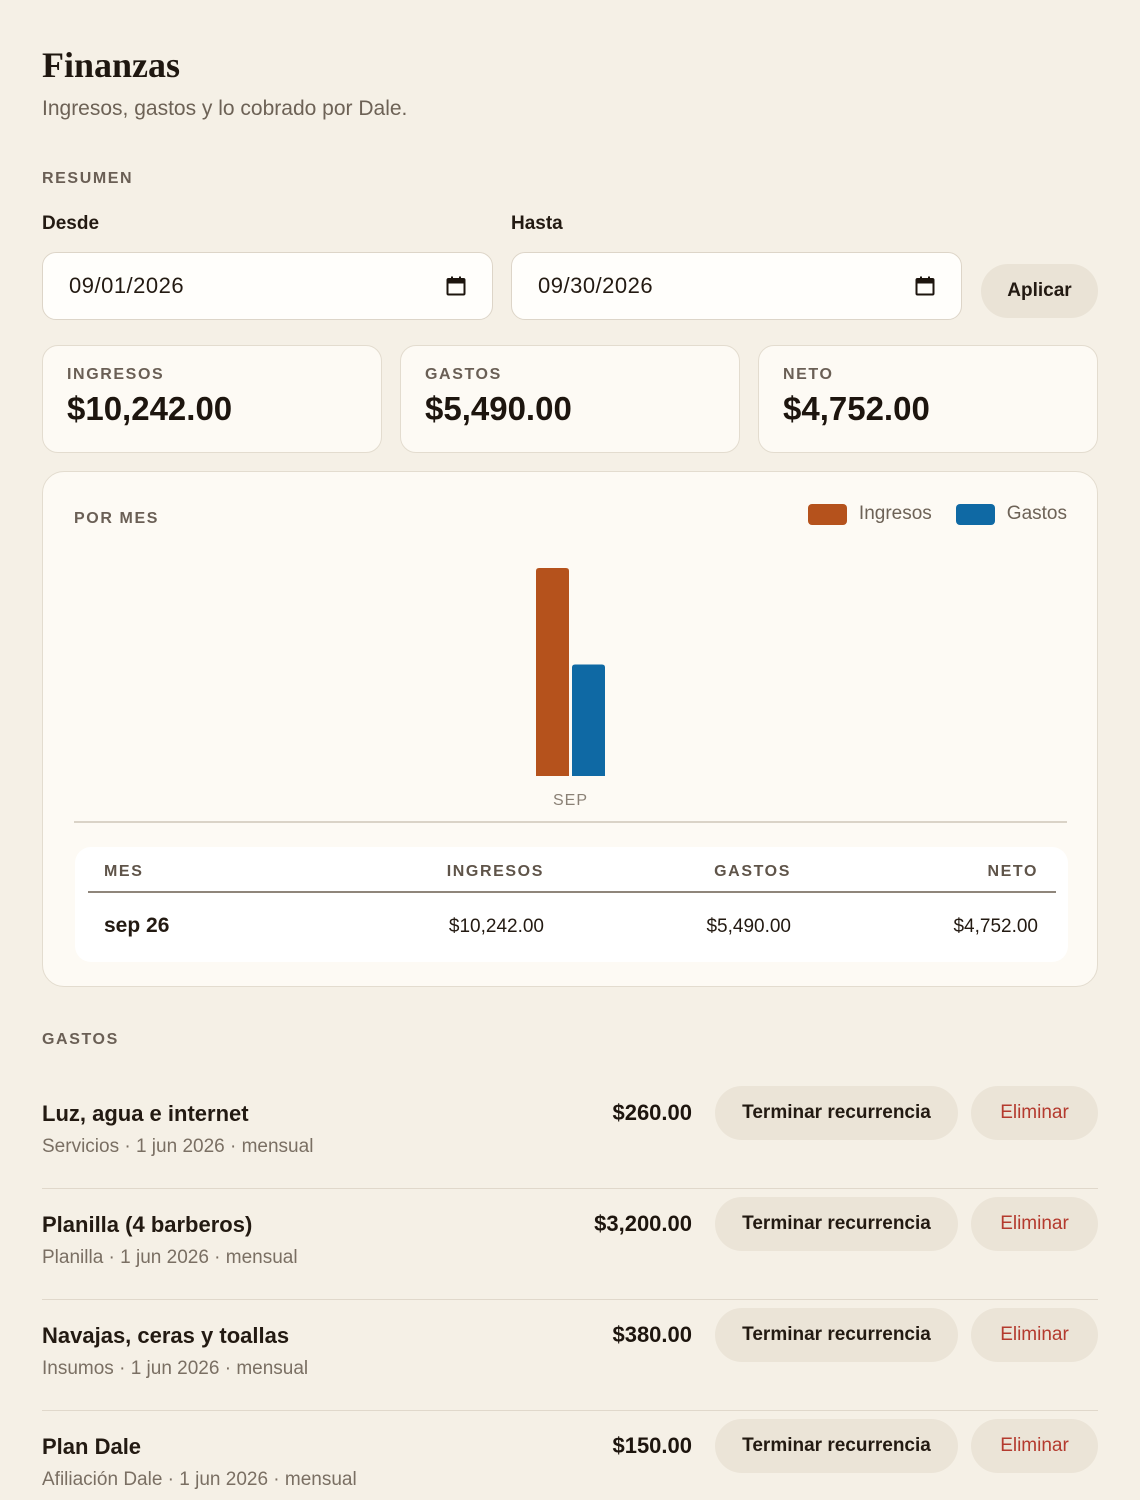 The height and width of the screenshot is (1500, 1140). I want to click on net-card: NETO $4,752.00, so click(928, 399).